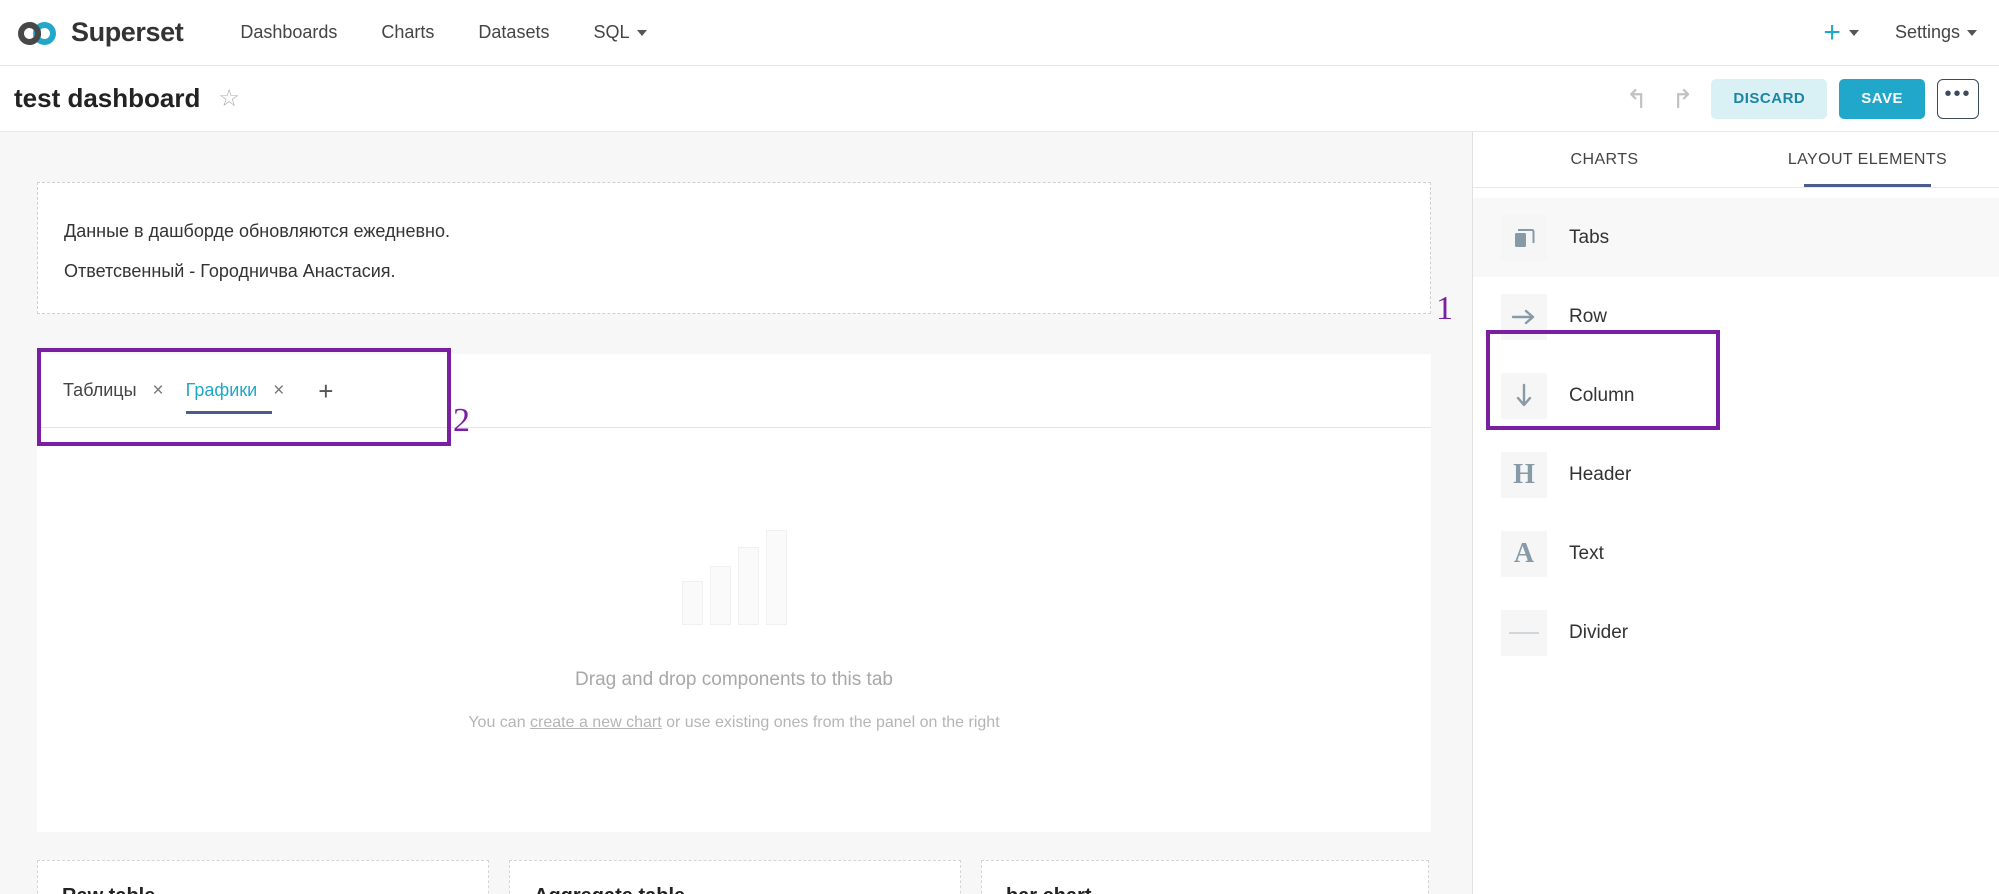  What do you see at coordinates (999, 99) in the screenshot?
I see `dashboard-header-bar: test dashboard ☆ ↰ ↱ DISCARD SAVE •••` at bounding box center [999, 99].